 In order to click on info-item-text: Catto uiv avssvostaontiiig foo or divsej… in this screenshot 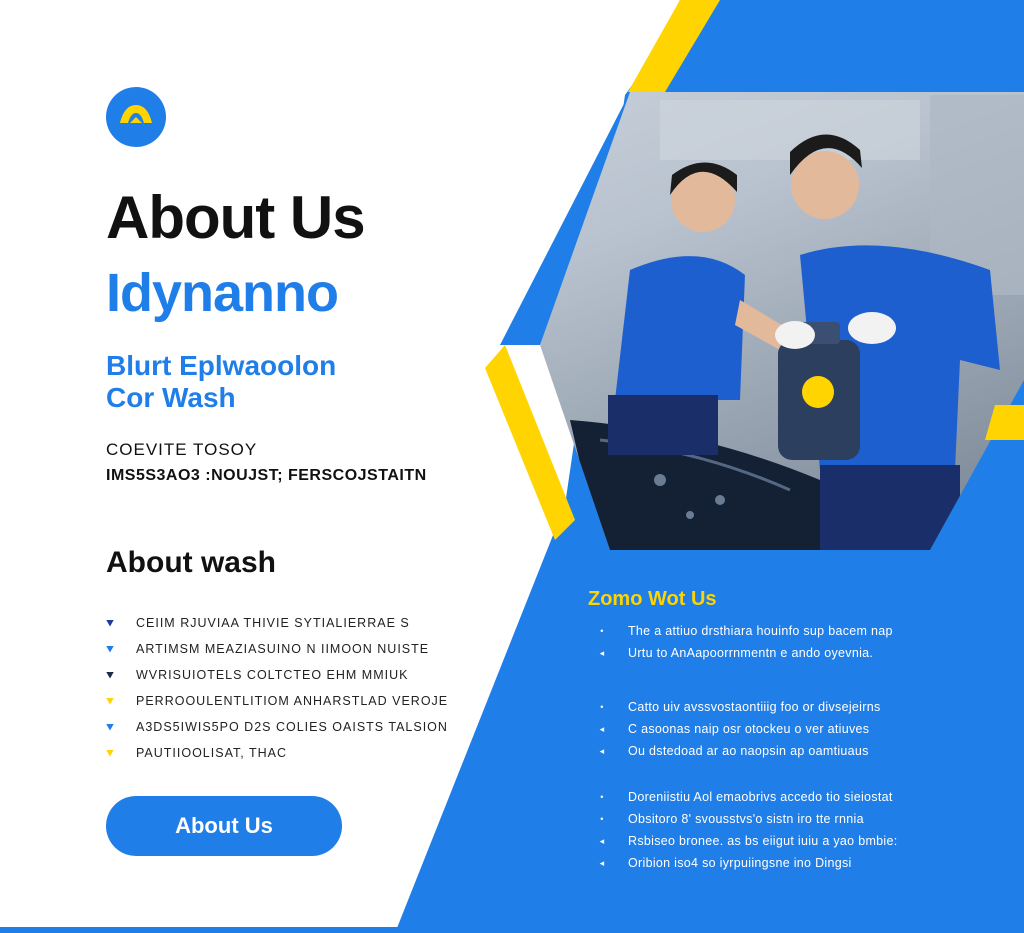, I will do `click(754, 707)`.